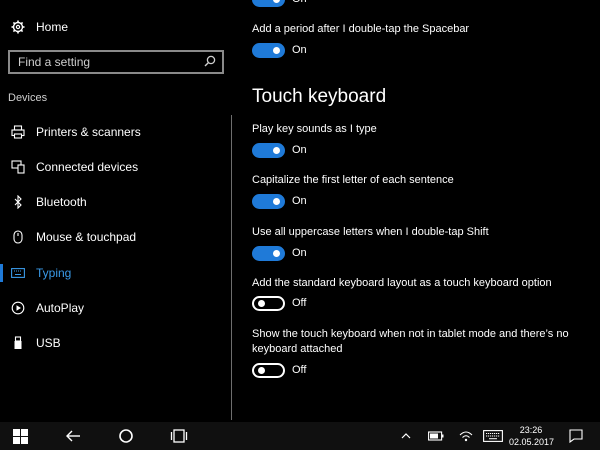 The height and width of the screenshot is (450, 600). I want to click on sidebar-item-label: Printers & scanners, so click(88, 132).